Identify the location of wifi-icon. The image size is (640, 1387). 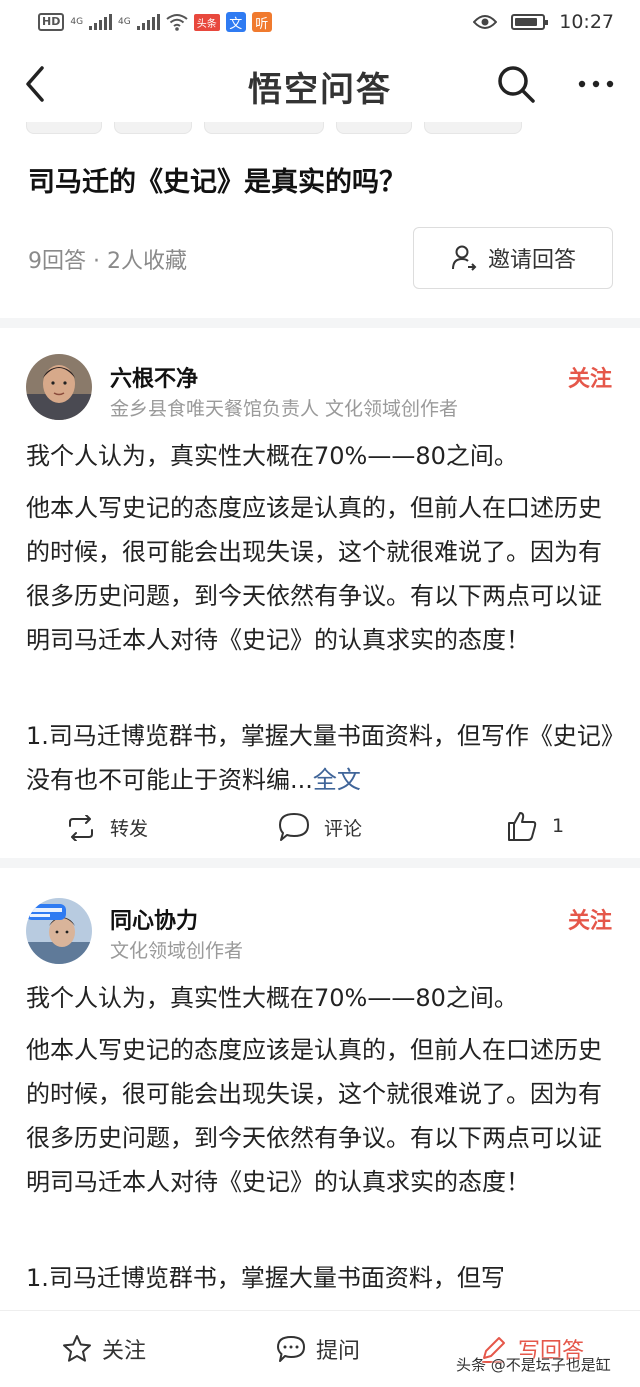
(177, 22).